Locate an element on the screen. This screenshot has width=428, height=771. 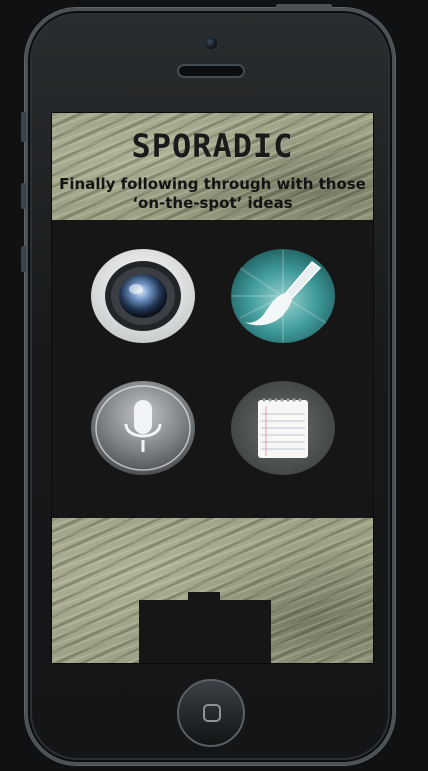
voice-memo-app-button is located at coordinates (143, 428).